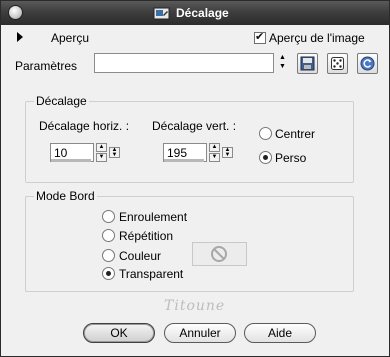  What do you see at coordinates (46, 66) in the screenshot?
I see `presets-label: Paramètres` at bounding box center [46, 66].